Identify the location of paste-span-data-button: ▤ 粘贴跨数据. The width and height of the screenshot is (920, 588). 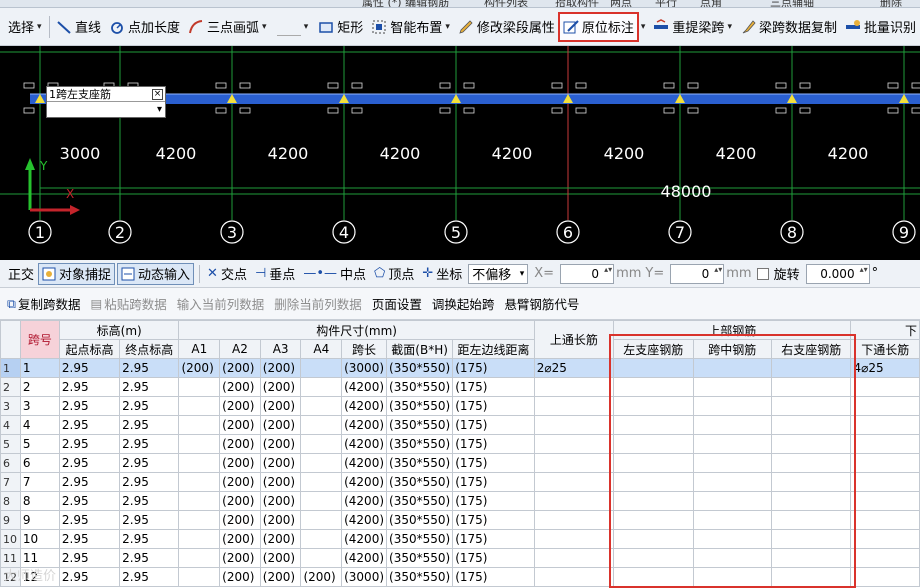
(128, 303).